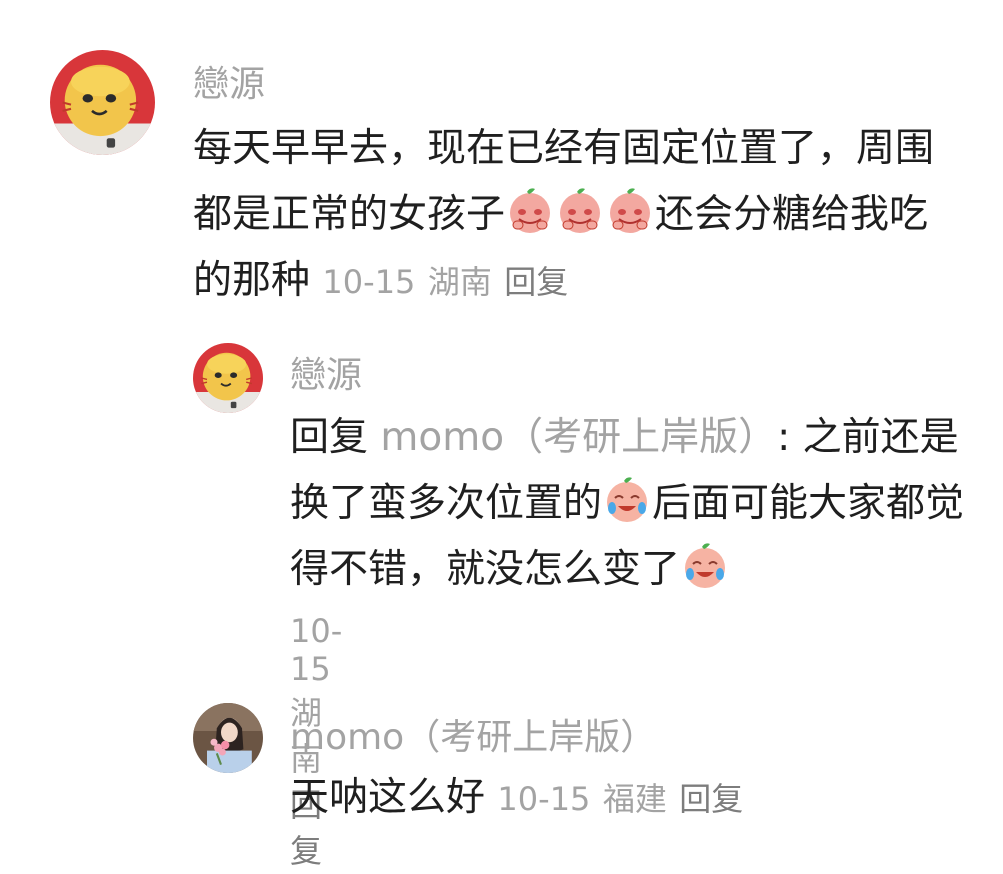 The height and width of the screenshot is (874, 1003). Describe the element at coordinates (578, 437) in the screenshot. I see `reply-target-user: momo（考研上岸版）` at that location.